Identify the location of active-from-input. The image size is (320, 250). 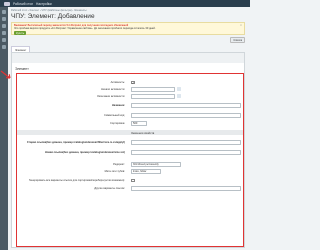
(153, 89).